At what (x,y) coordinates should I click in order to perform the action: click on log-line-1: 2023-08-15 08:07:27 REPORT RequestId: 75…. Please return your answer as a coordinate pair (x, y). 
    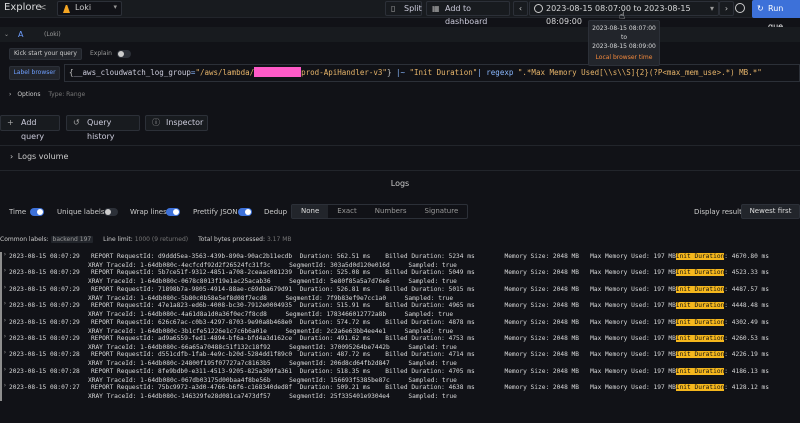
    Looking at the image, I should click on (389, 388).